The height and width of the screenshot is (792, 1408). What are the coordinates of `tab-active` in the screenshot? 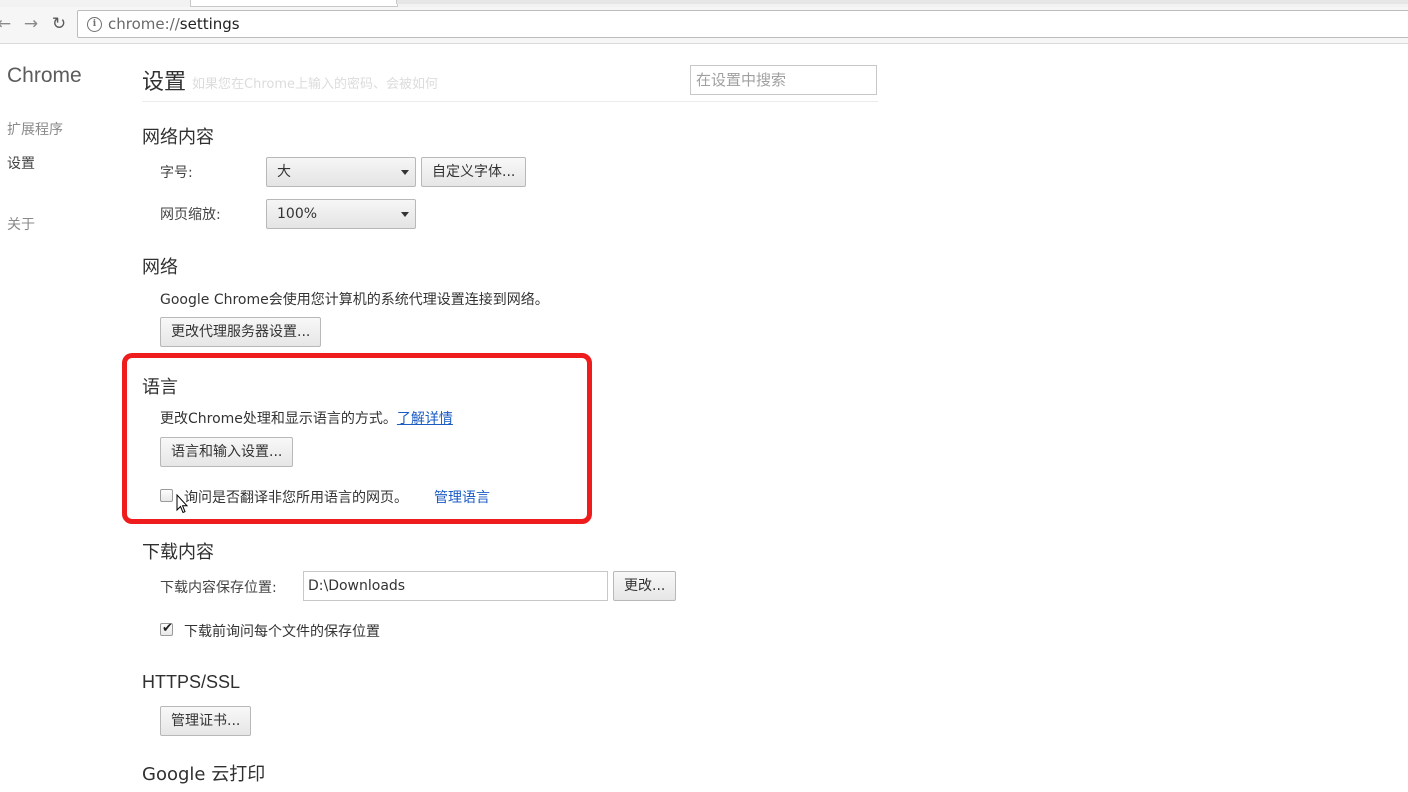 It's located at (294, 3).